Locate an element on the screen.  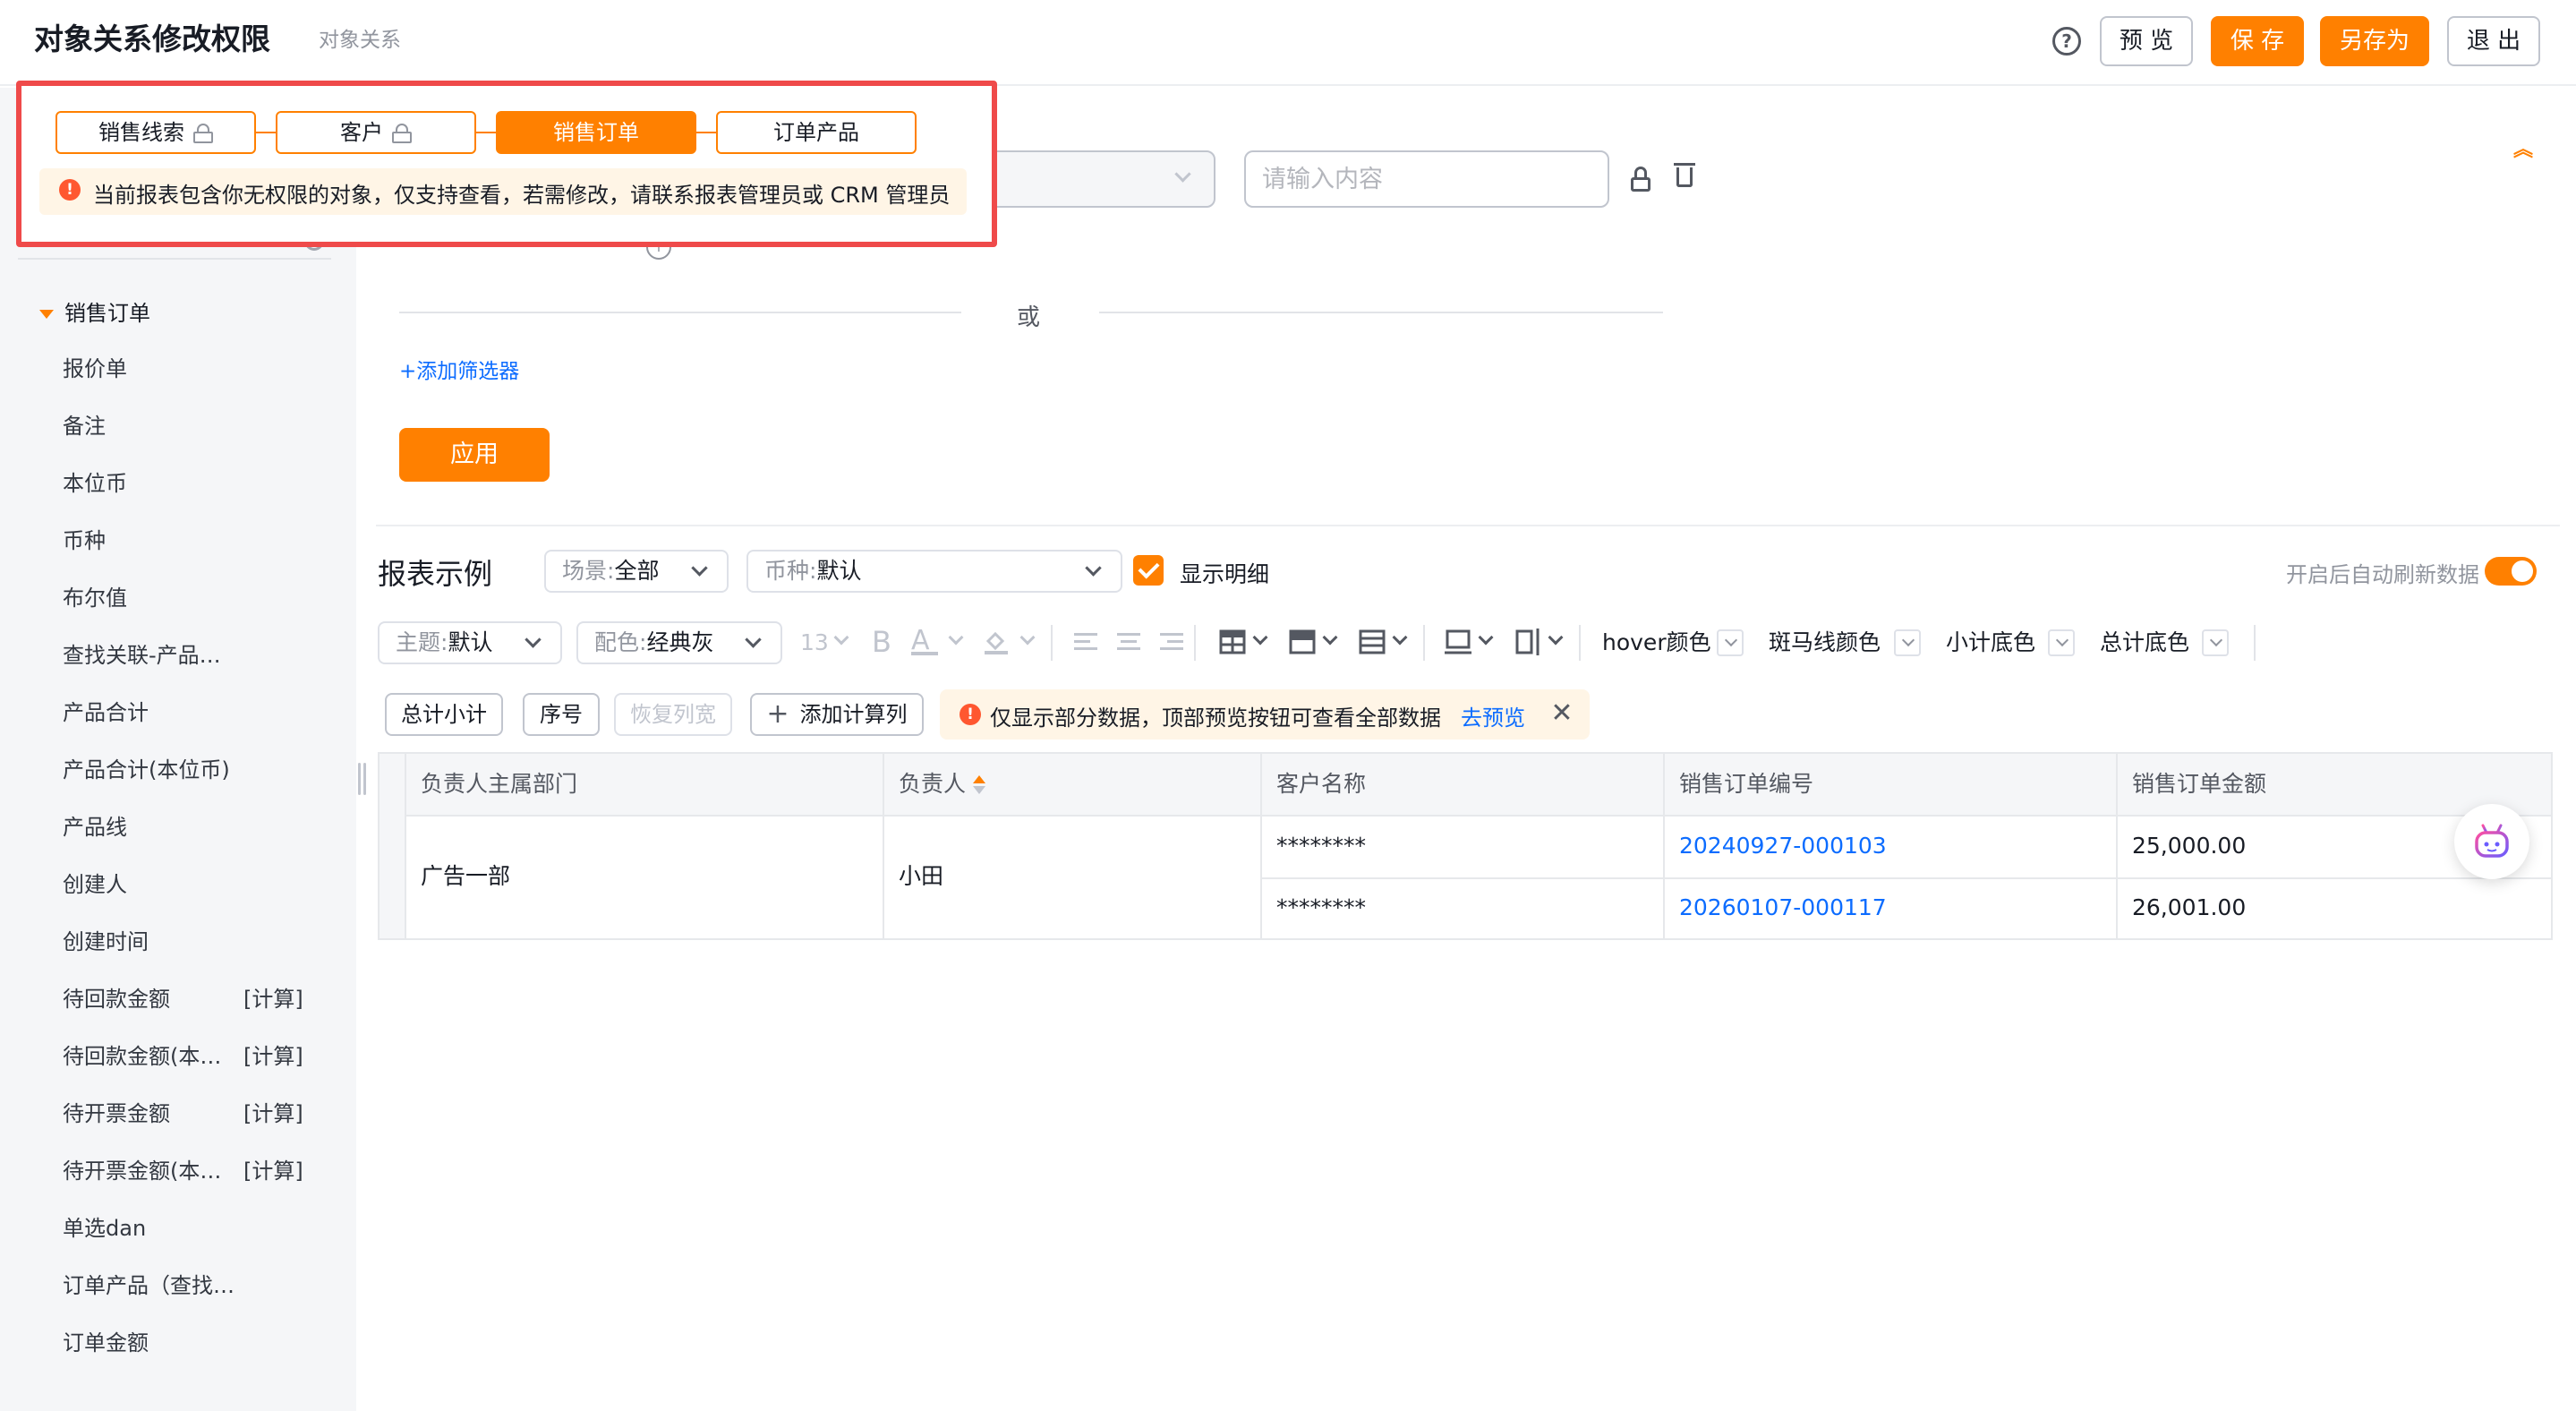
object-step-sales-order: 销售订单 is located at coordinates (596, 132).